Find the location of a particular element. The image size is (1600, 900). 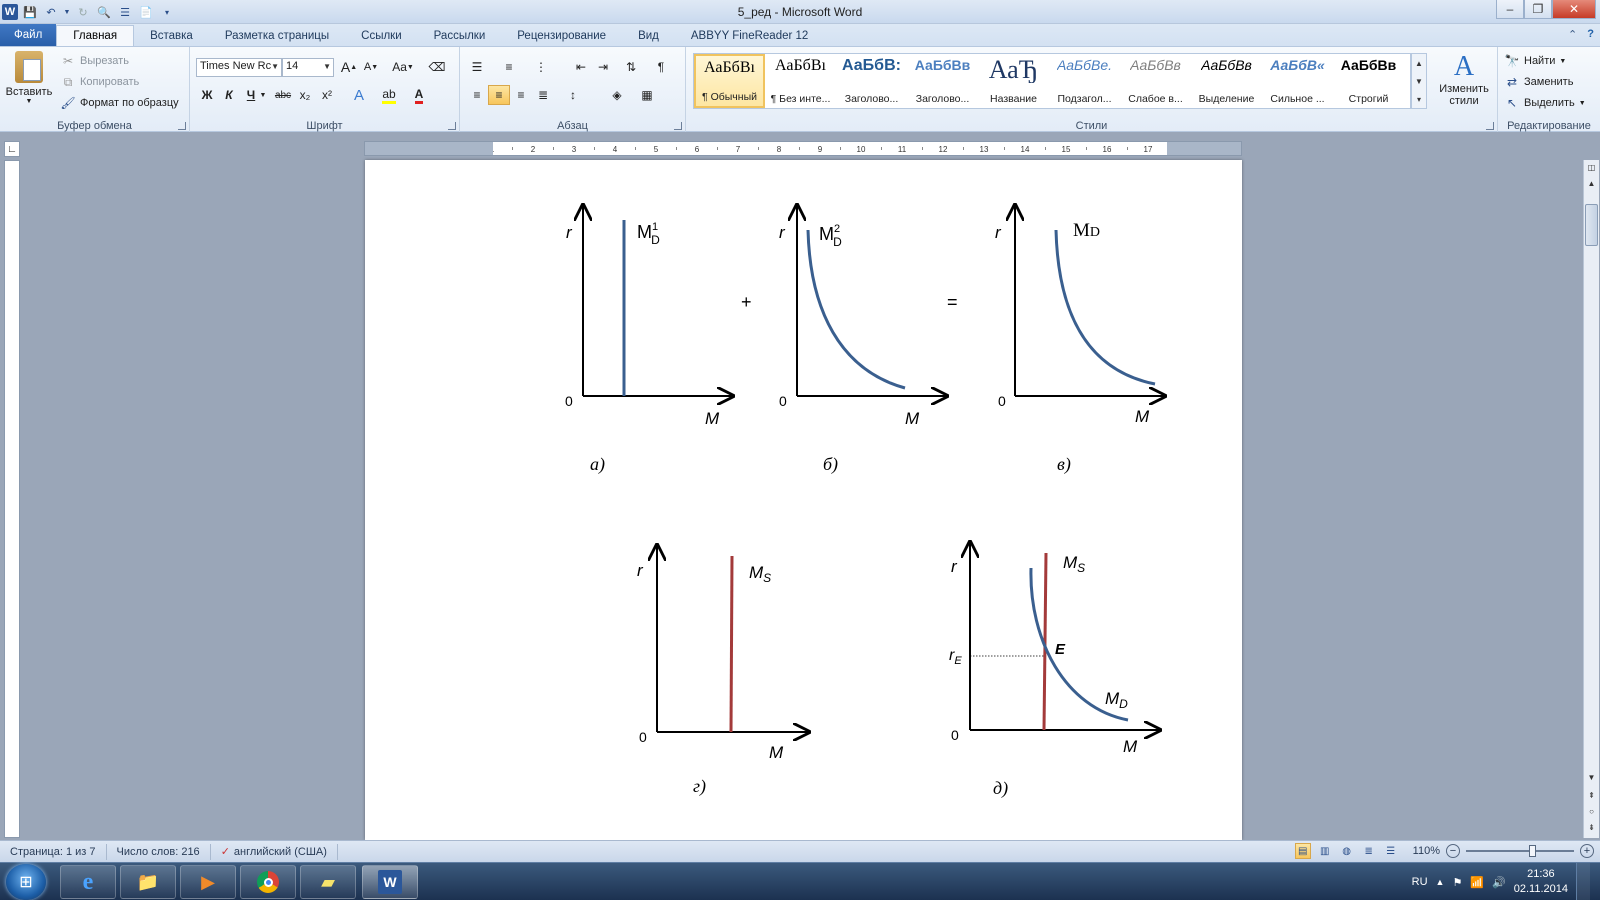

media-player-taskbar-button: ▶ is located at coordinates (208, 882).